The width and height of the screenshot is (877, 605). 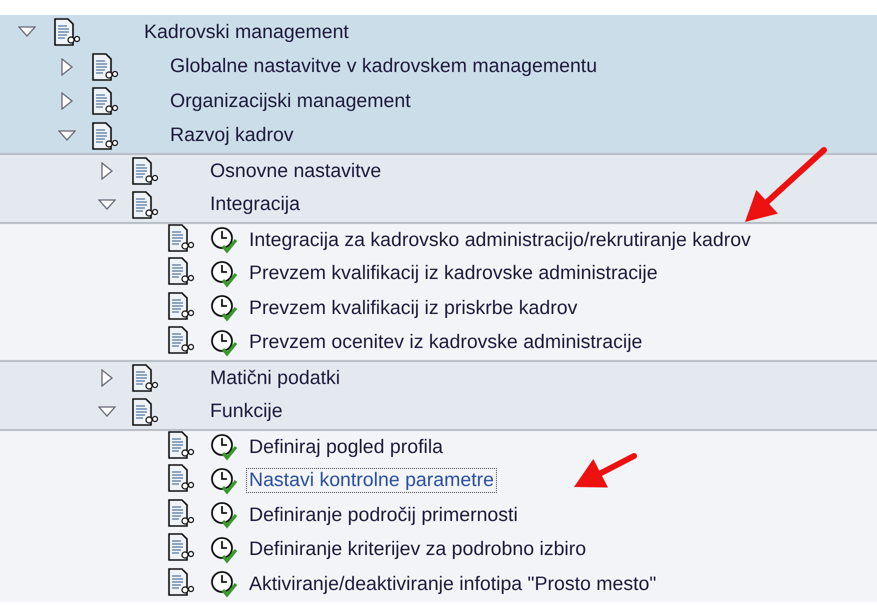 What do you see at coordinates (290, 101) in the screenshot?
I see `tree-node-label: Organizacijski management` at bounding box center [290, 101].